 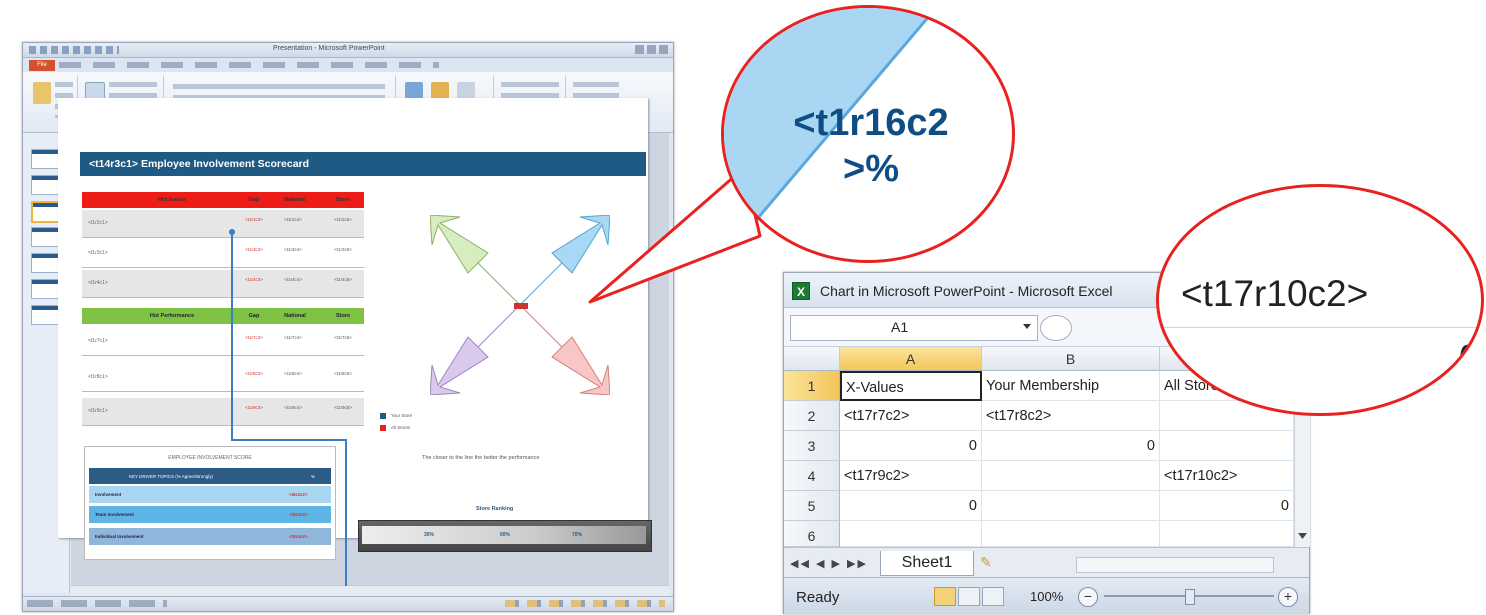 What do you see at coordinates (914, 328) in the screenshot?
I see `name-box: A1` at bounding box center [914, 328].